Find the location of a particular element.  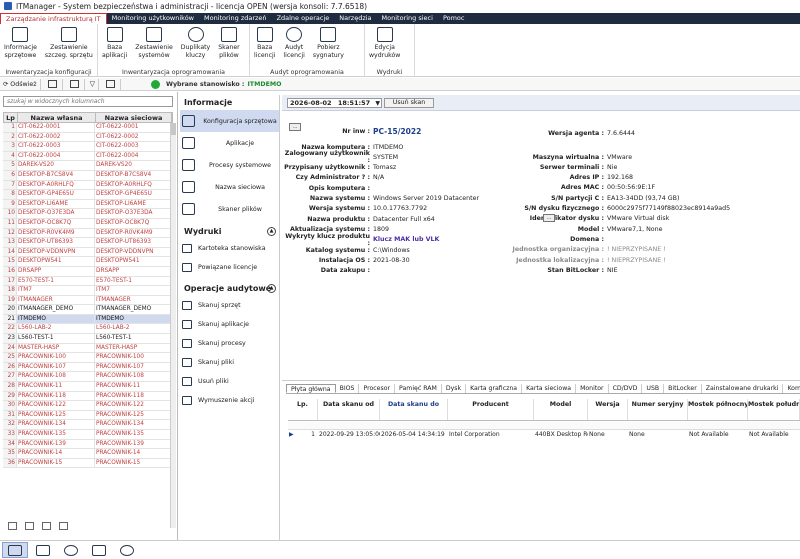

col-scan-to: Data skanu do is located at coordinates (414, 409).